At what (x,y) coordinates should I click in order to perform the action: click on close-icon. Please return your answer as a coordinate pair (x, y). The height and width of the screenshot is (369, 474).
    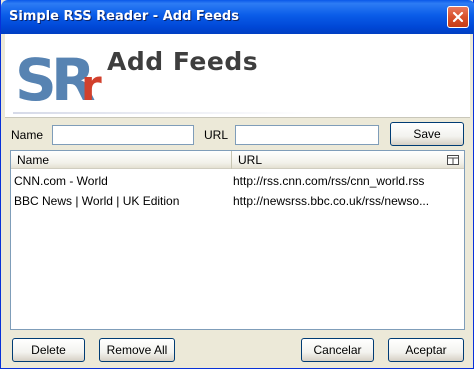
    Looking at the image, I should click on (458, 17).